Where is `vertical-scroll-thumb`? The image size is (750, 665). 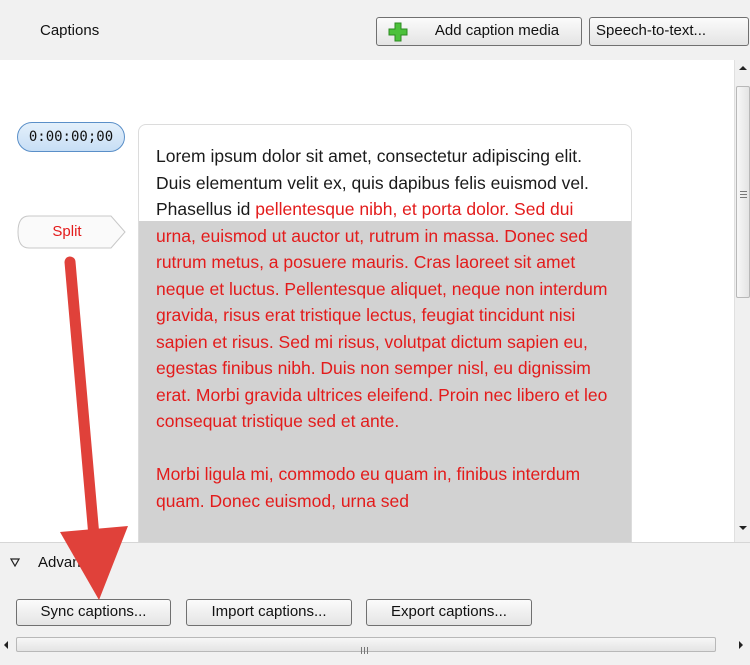 vertical-scroll-thumb is located at coordinates (743, 192).